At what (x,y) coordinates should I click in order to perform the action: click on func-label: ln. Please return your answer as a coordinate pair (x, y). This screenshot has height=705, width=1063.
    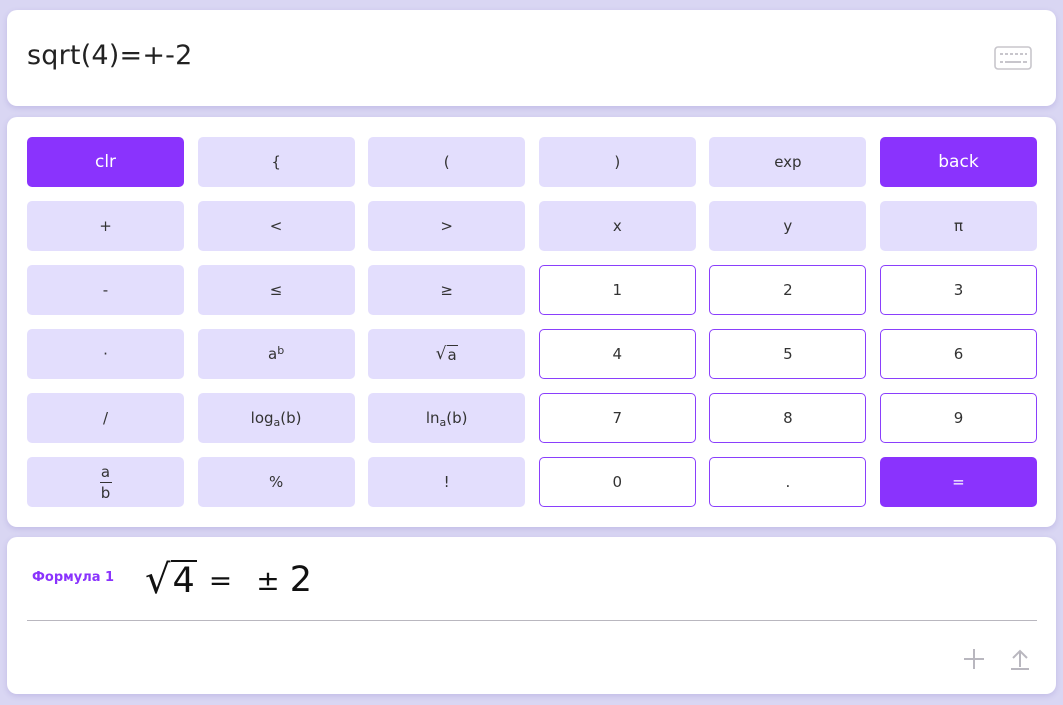
    Looking at the image, I should click on (432, 418).